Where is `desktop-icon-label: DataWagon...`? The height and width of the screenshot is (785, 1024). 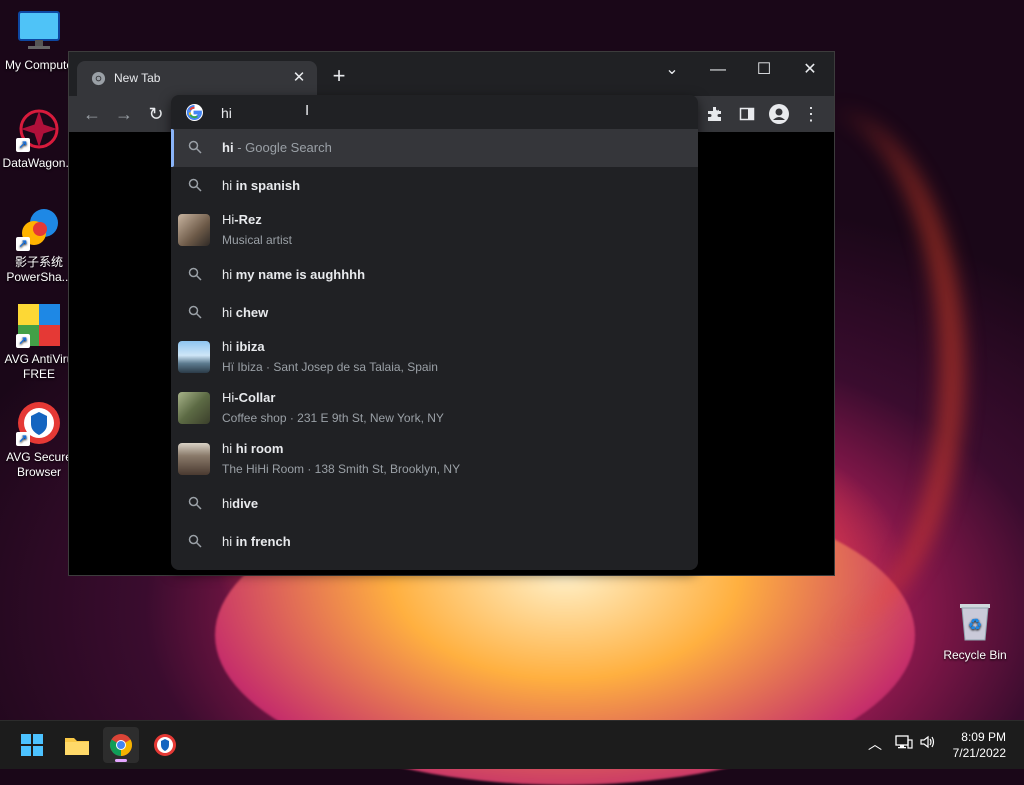
desktop-icon-label: DataWagon... is located at coordinates (39, 163).